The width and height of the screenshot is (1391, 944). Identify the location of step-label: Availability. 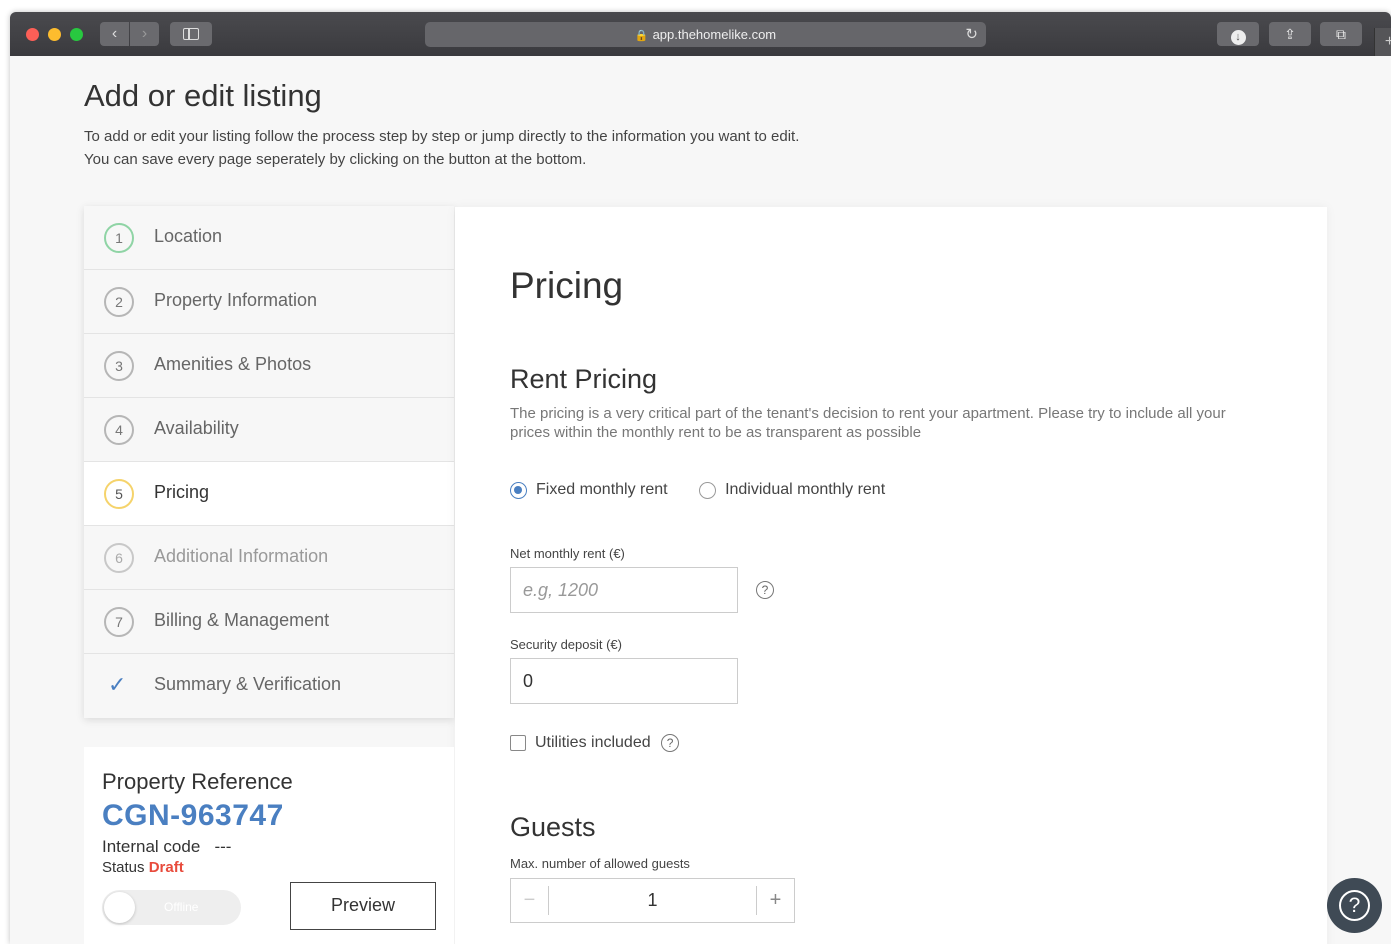
(196, 428).